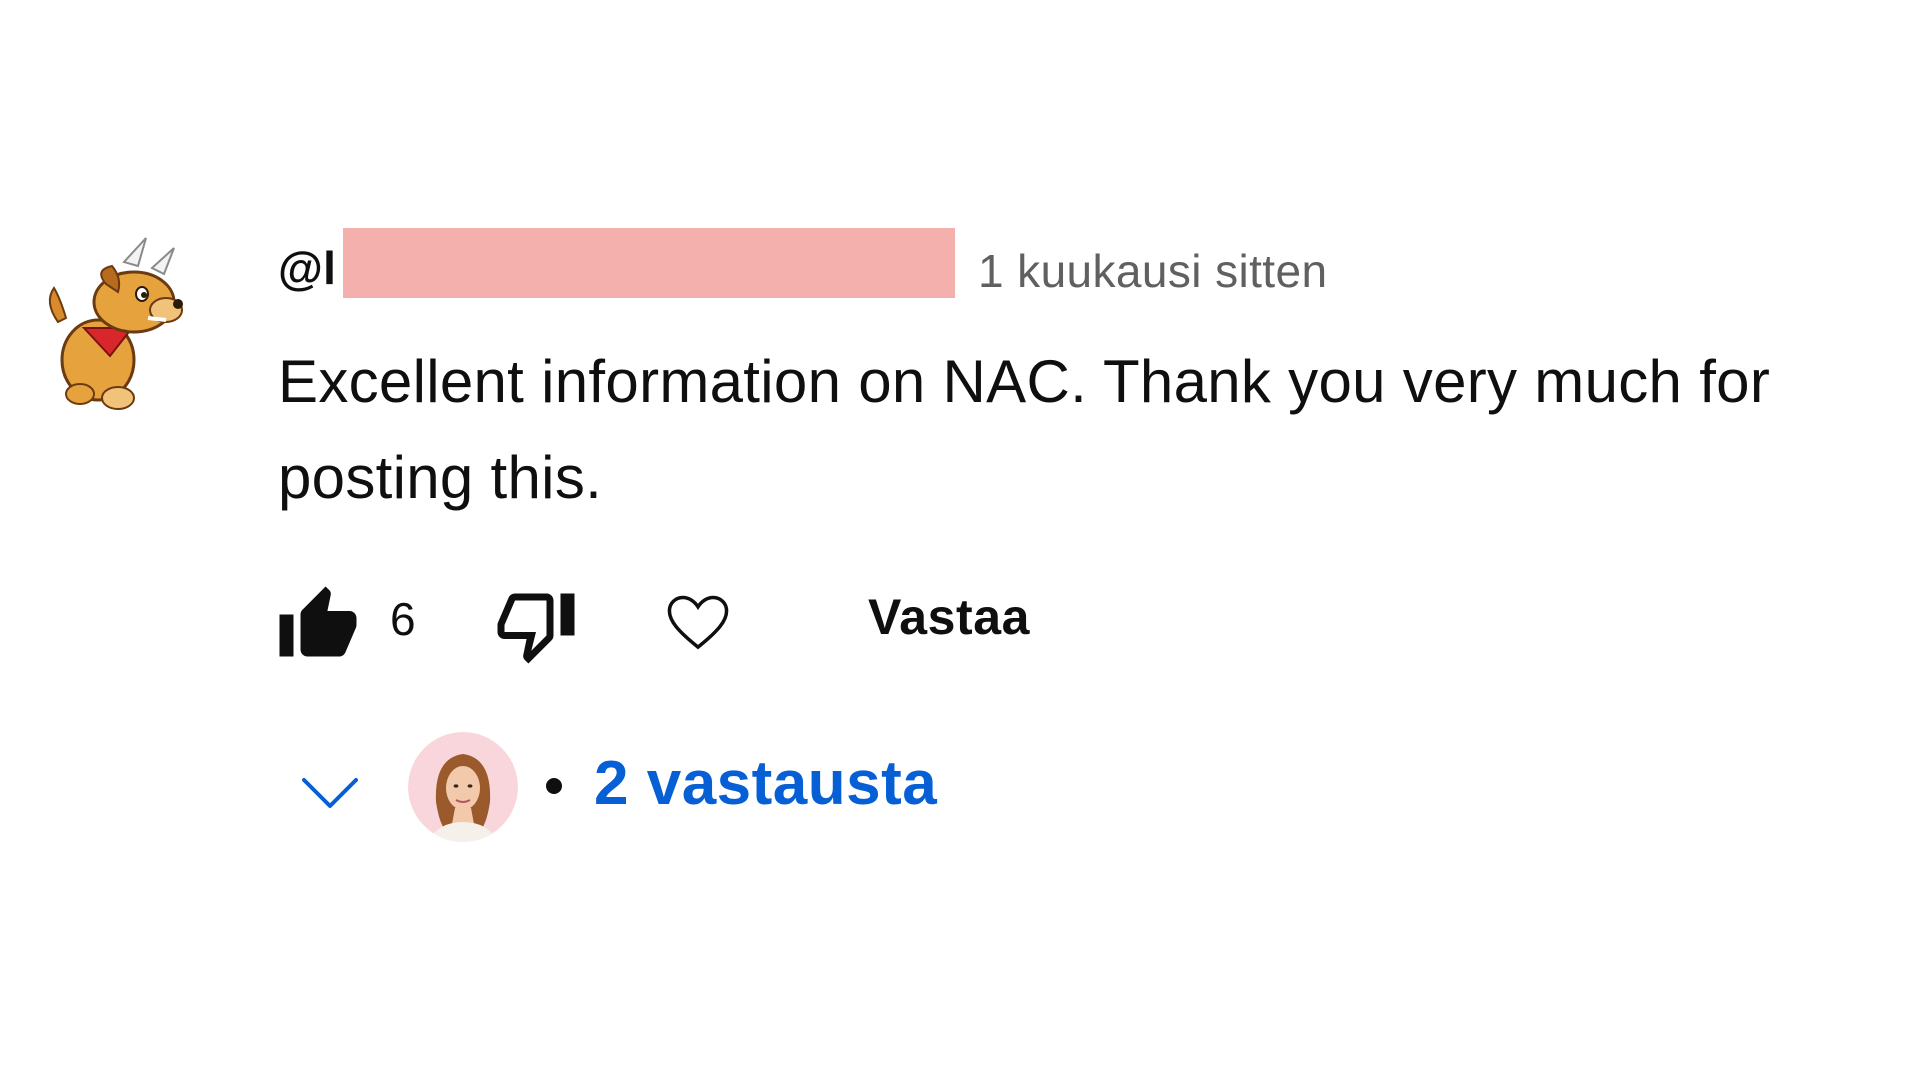 This screenshot has height=1080, width=1920. I want to click on author-handle-initial: l, so click(330, 268).